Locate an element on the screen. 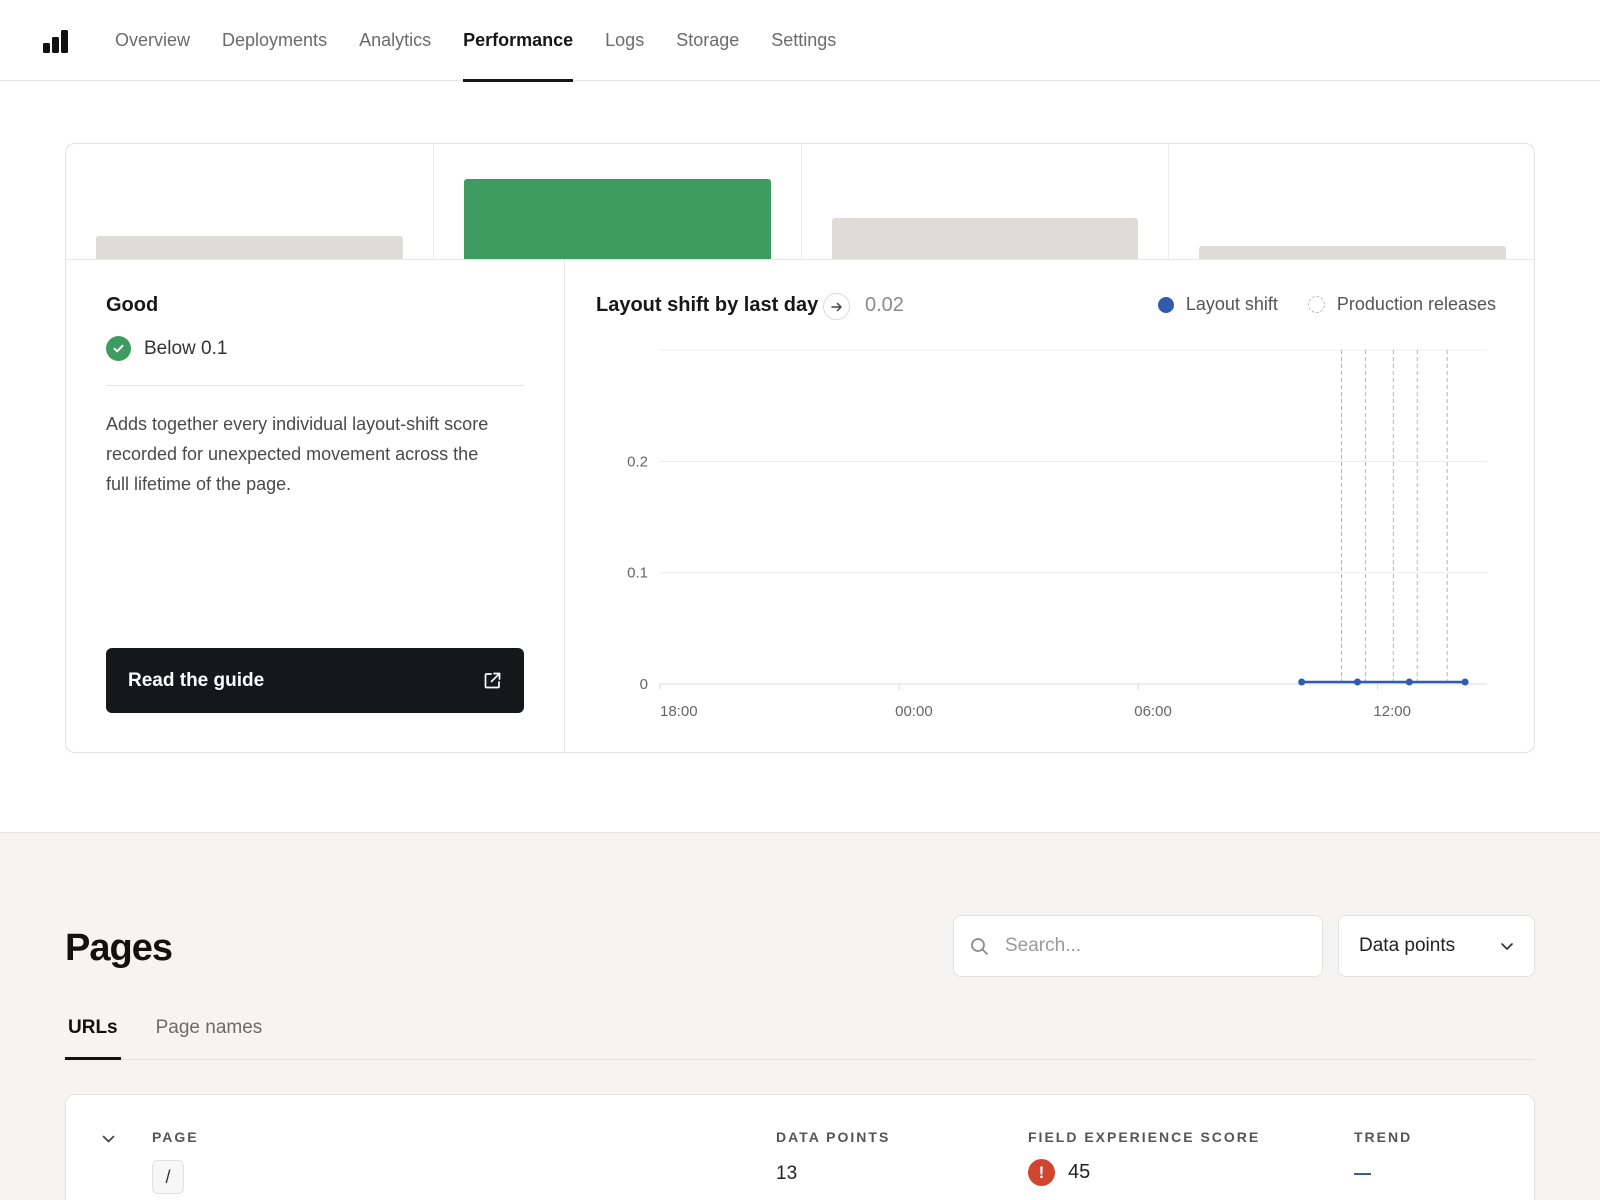 The image size is (1600, 1200). x-tick-label: 00:00 is located at coordinates (914, 711).